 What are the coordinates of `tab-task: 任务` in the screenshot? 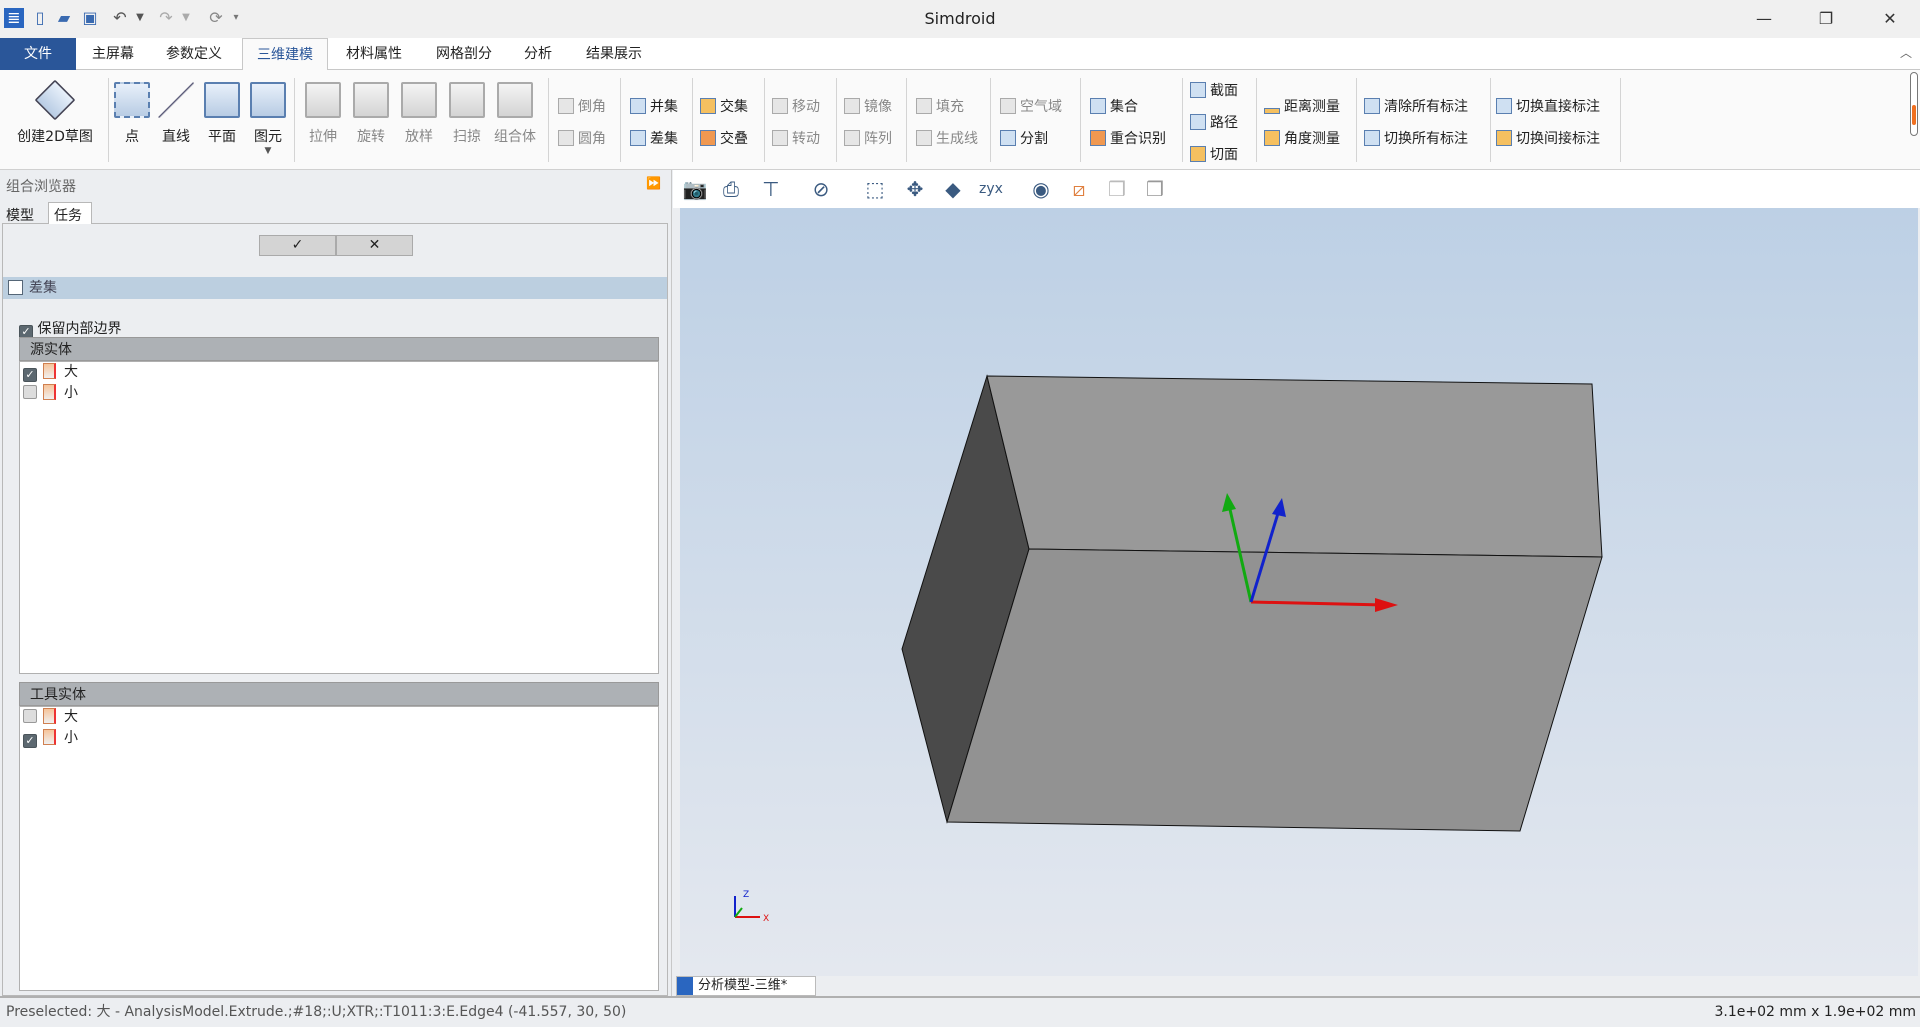 It's located at (70, 213).